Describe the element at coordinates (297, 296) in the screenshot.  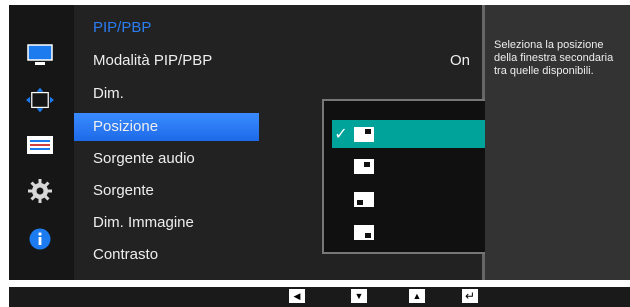
I see `left-arrow-icon: ◀` at that location.